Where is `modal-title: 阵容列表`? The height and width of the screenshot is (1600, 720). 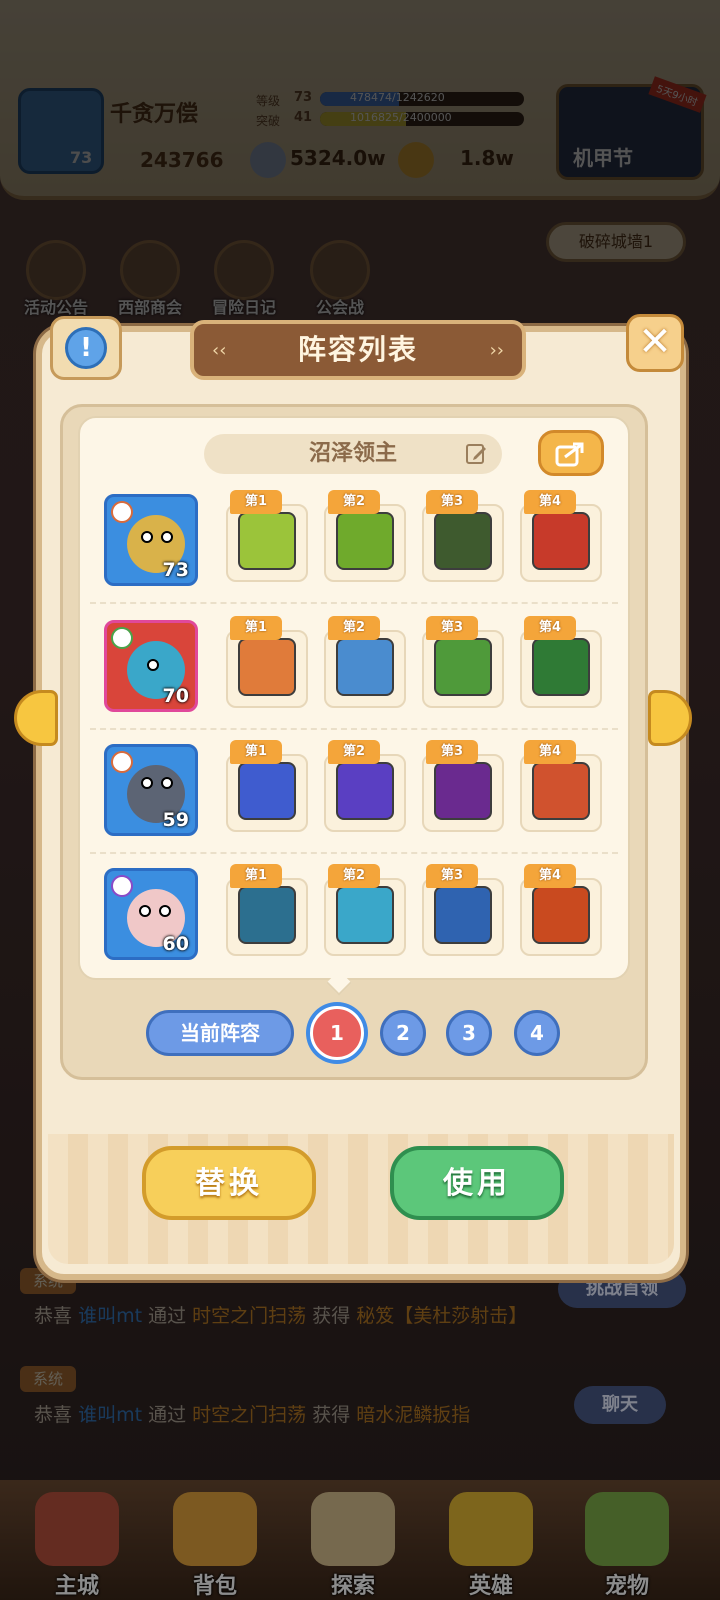
modal-title: 阵容列表 is located at coordinates (357, 349).